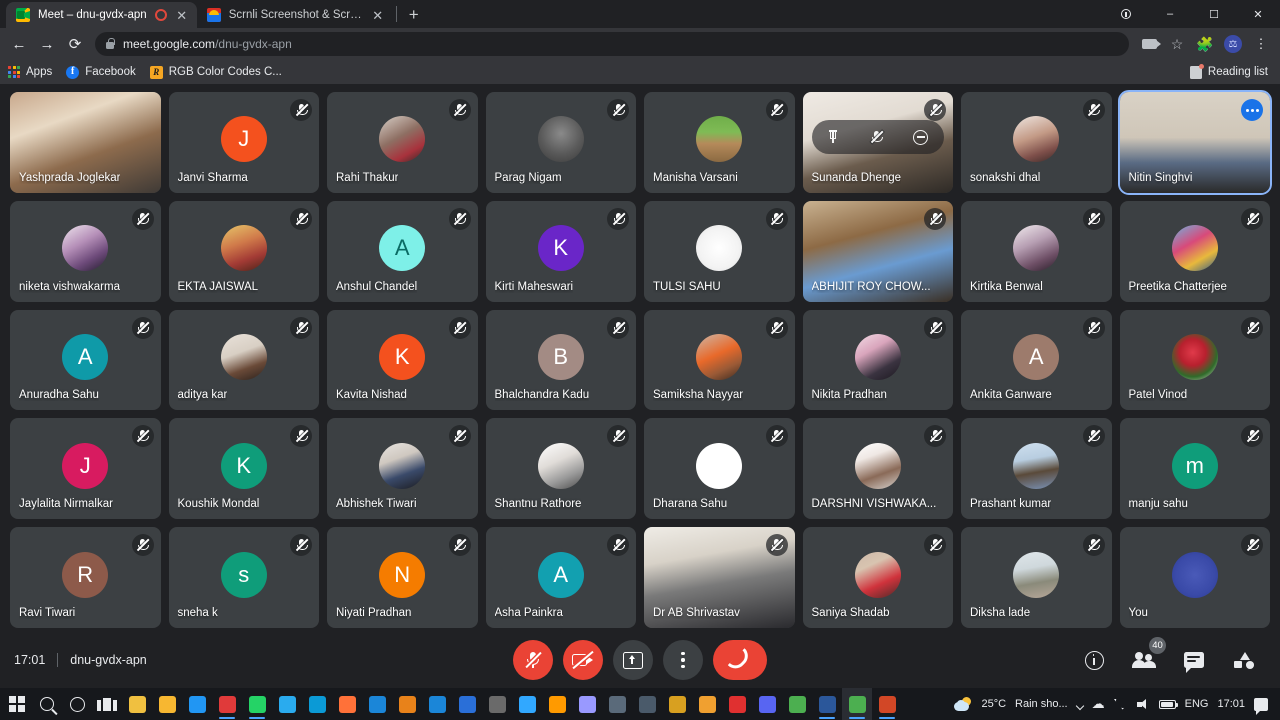  I want to click on taskbar-app-chrome, so click(797, 704).